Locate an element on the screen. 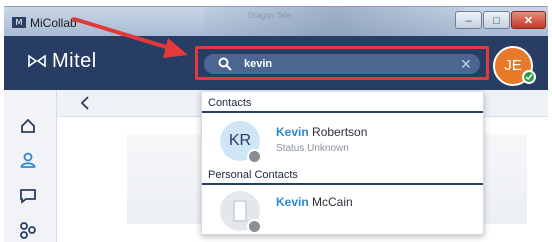 This screenshot has width=552, height=242. navigation-rail is located at coordinates (30, 166).